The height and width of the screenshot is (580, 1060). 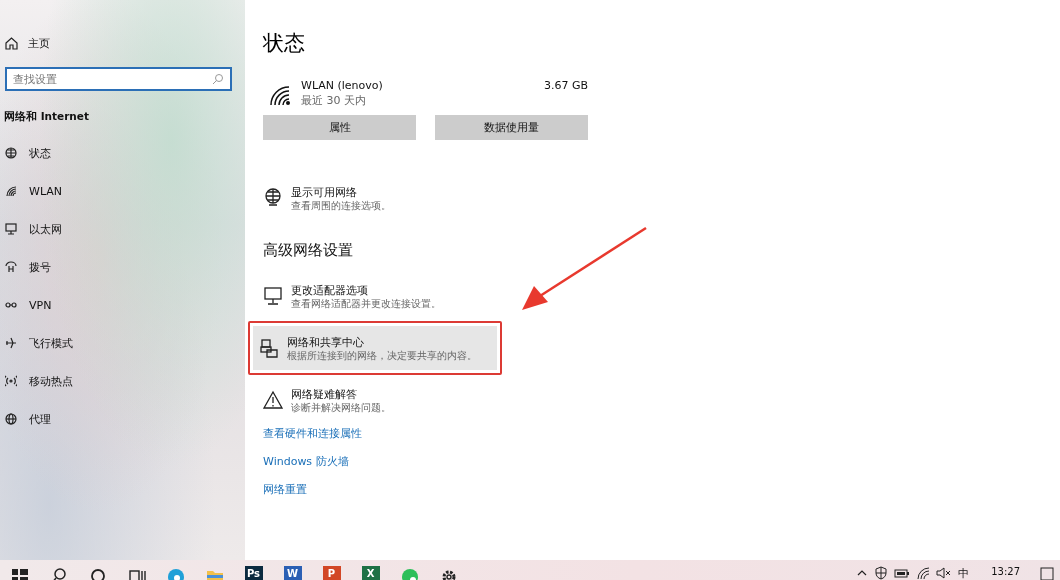 What do you see at coordinates (11, 305) in the screenshot?
I see `vpn-icon` at bounding box center [11, 305].